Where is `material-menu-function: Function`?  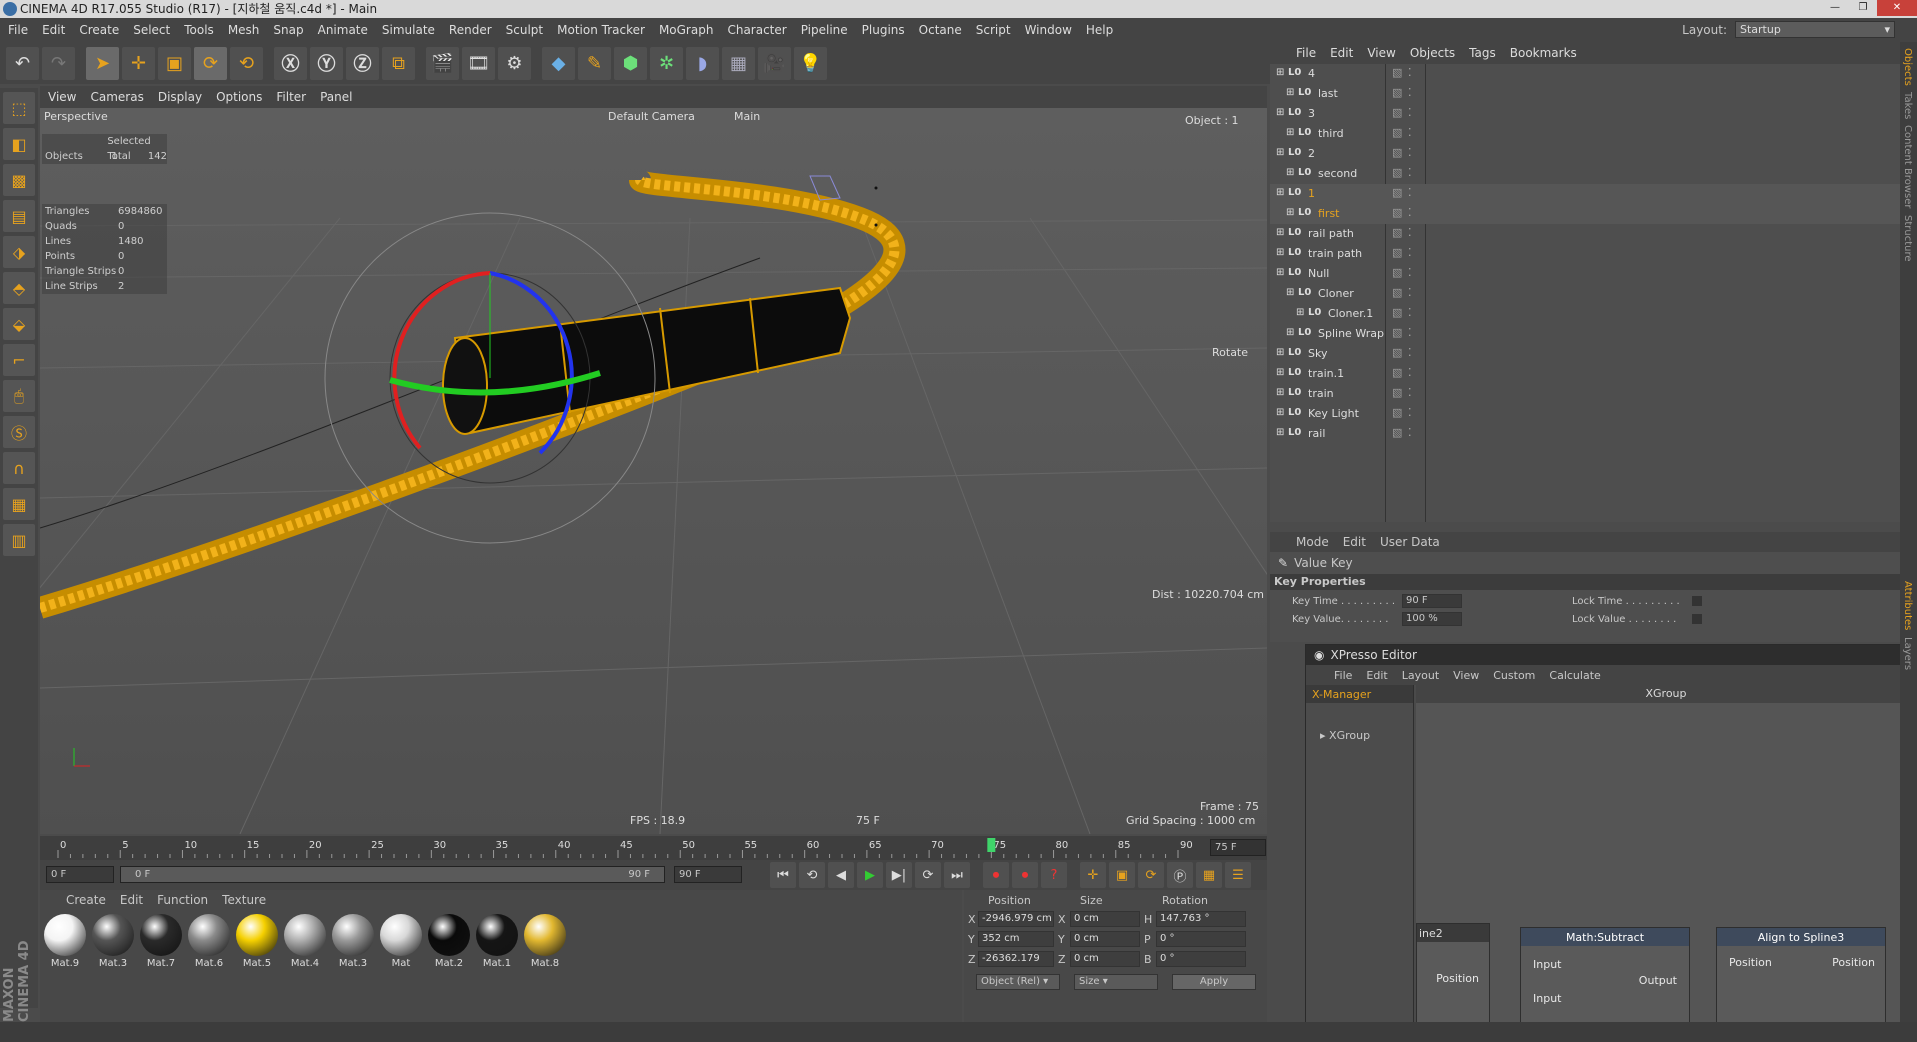
material-menu-function: Function is located at coordinates (182, 900).